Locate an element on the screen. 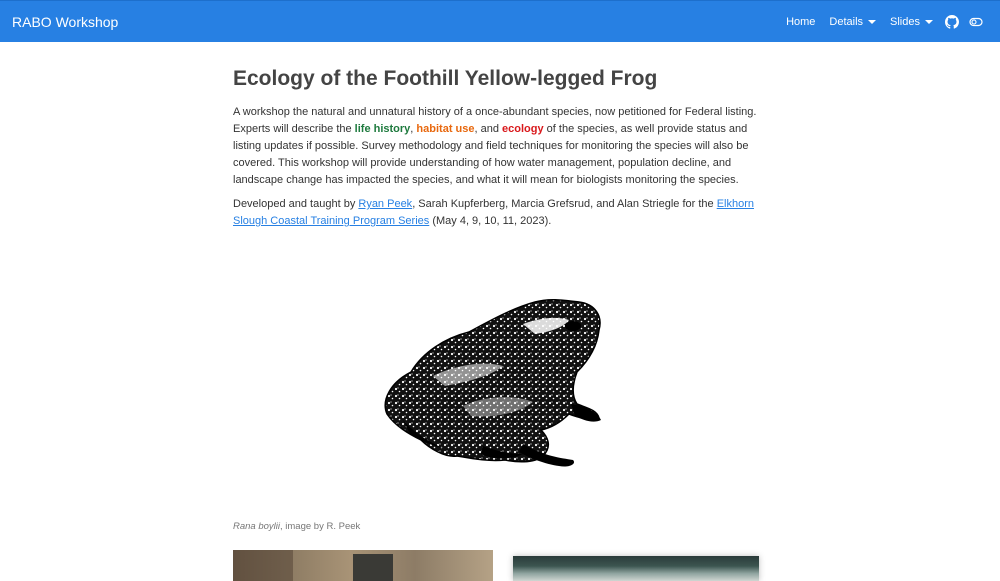  credit-text-3: (May 4, 9, 10, 11, 2023). is located at coordinates (490, 221).